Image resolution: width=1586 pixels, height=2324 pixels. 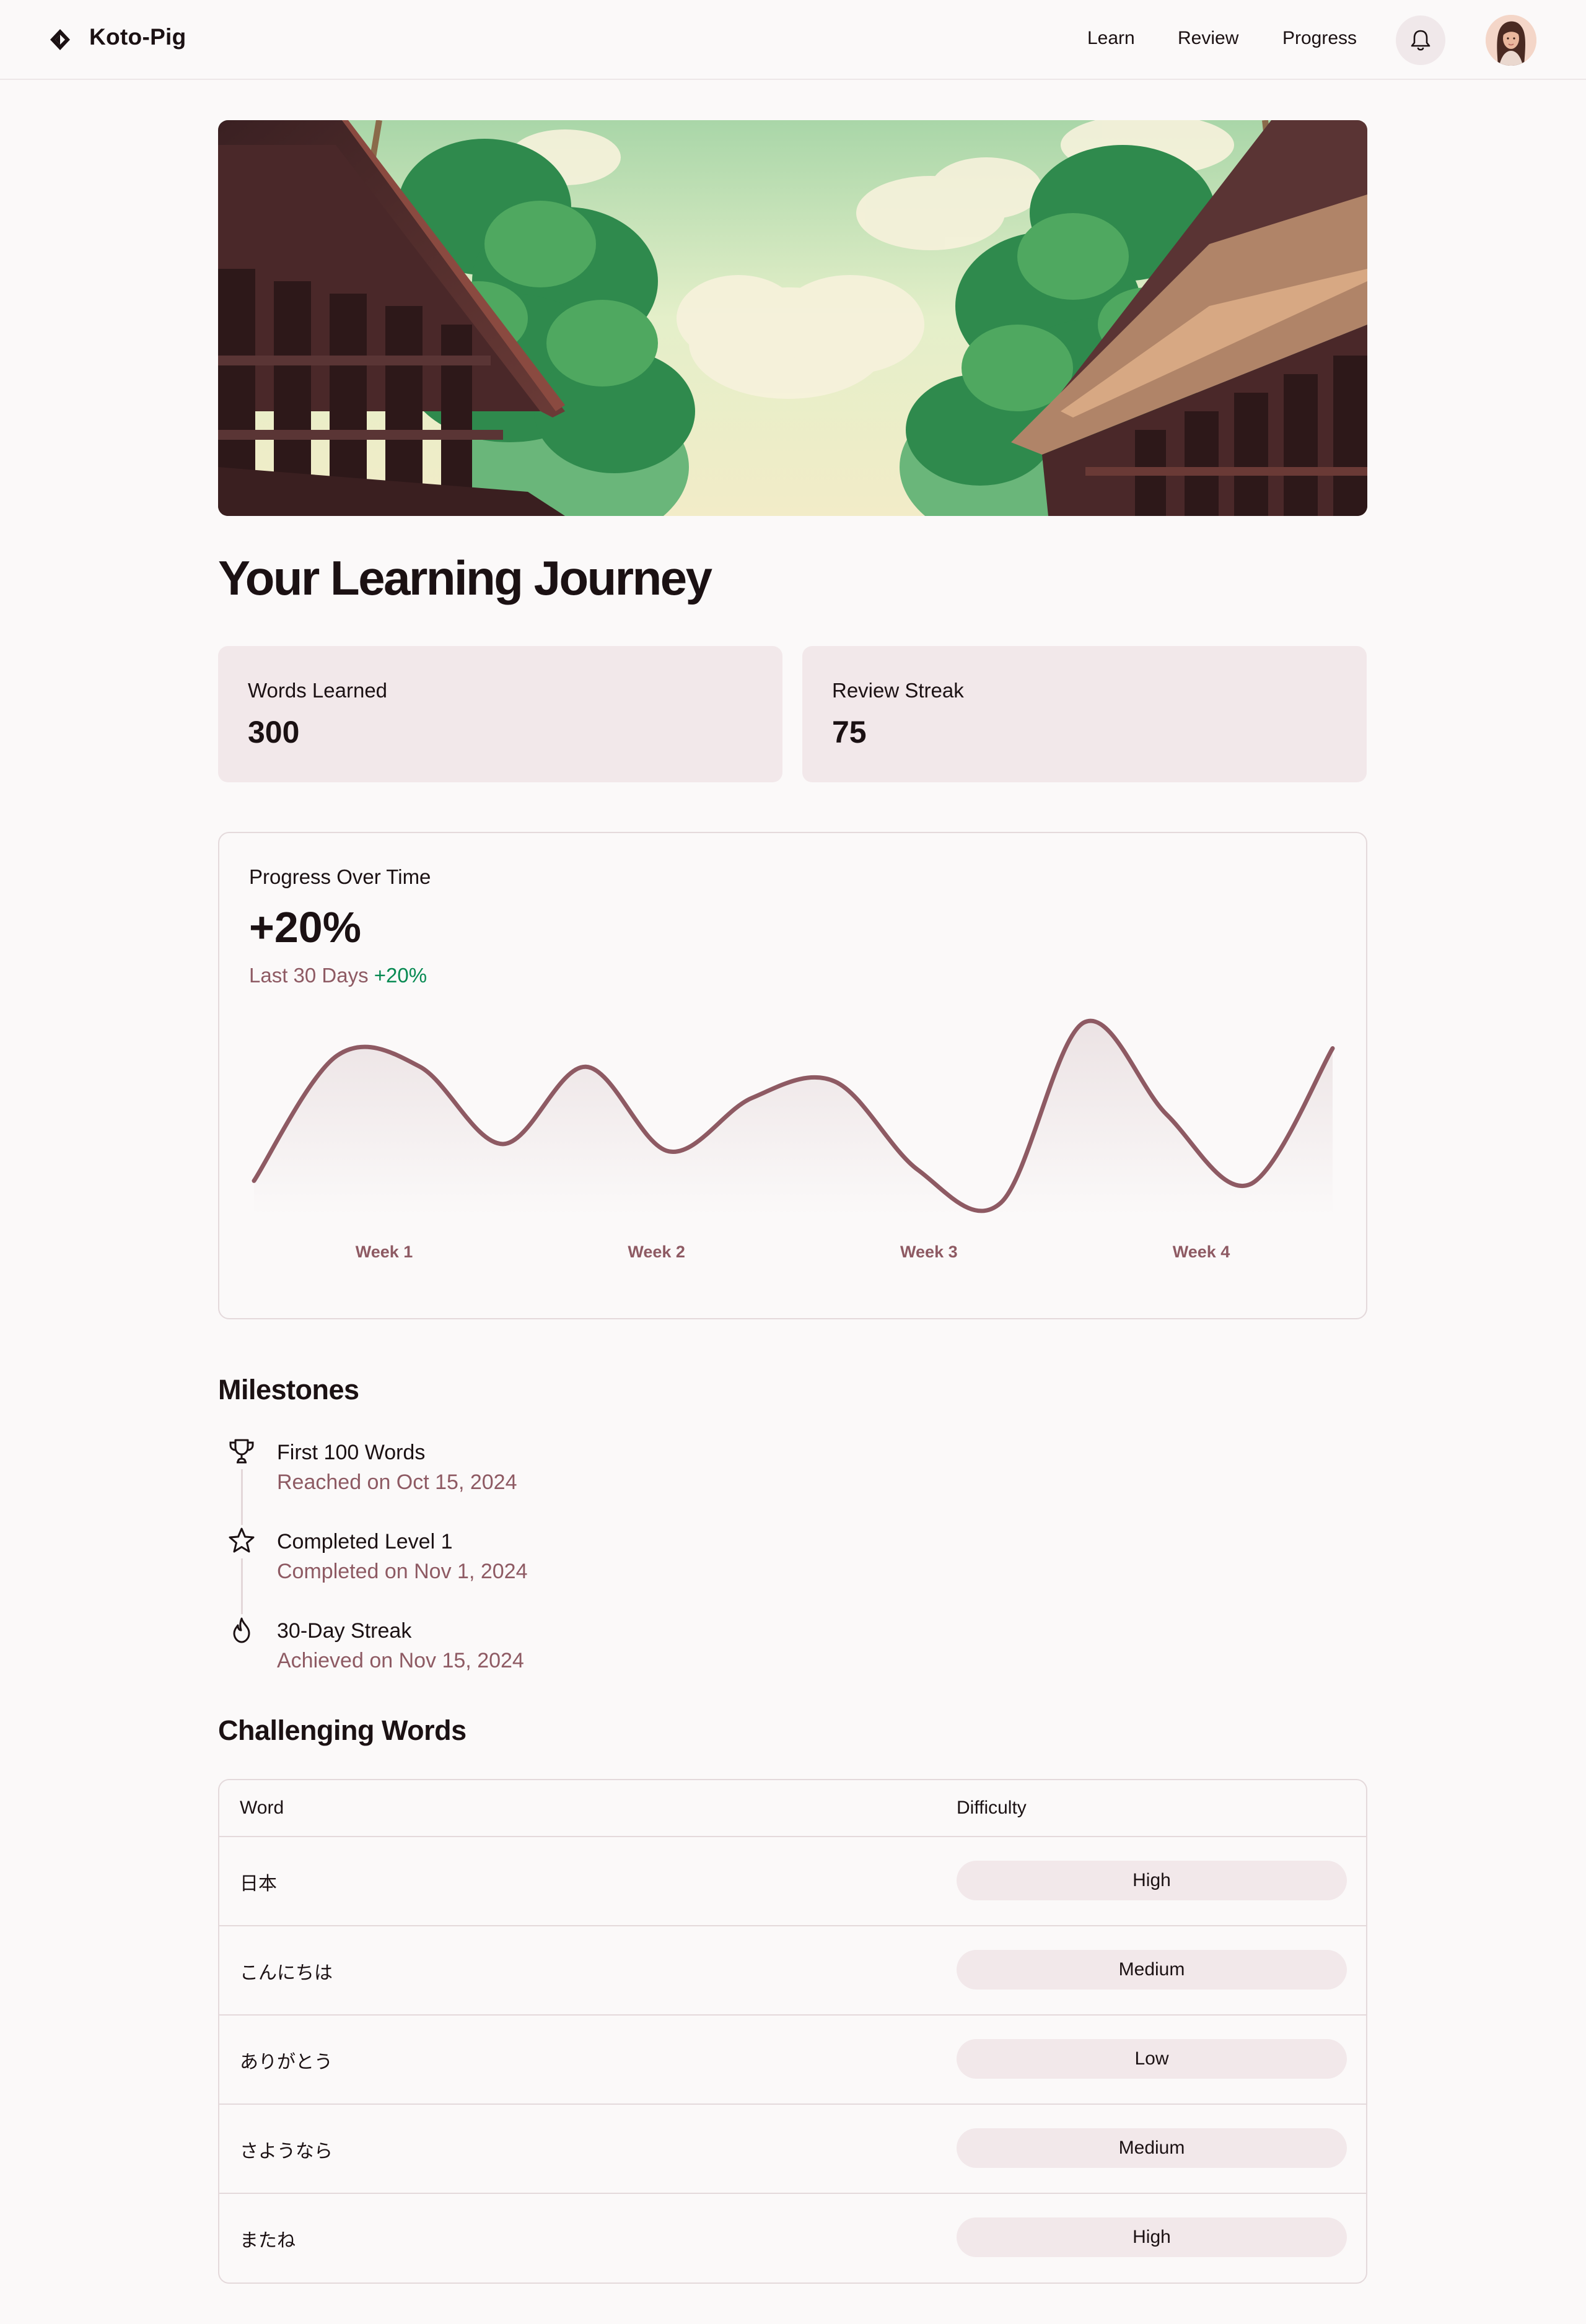 What do you see at coordinates (898, 691) in the screenshot?
I see `review-streak-label: Review Streak` at bounding box center [898, 691].